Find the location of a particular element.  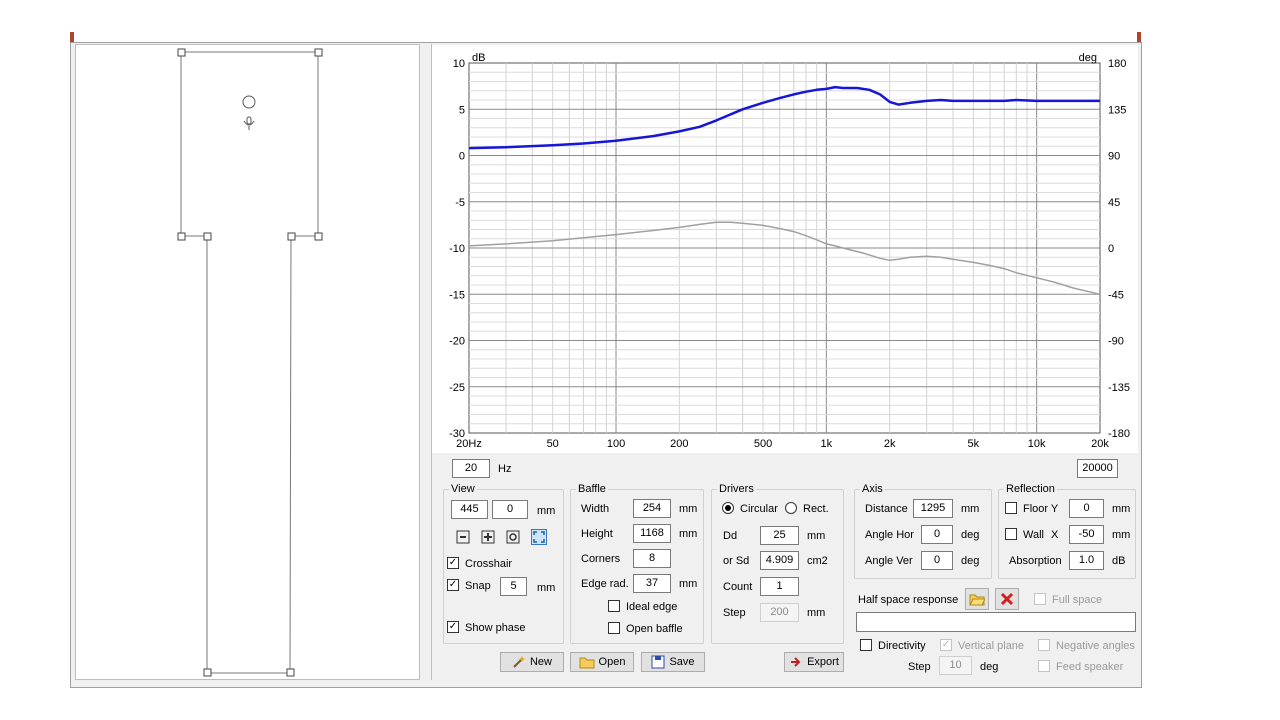

feed-speaker-label: Feed speaker is located at coordinates (1090, 667).